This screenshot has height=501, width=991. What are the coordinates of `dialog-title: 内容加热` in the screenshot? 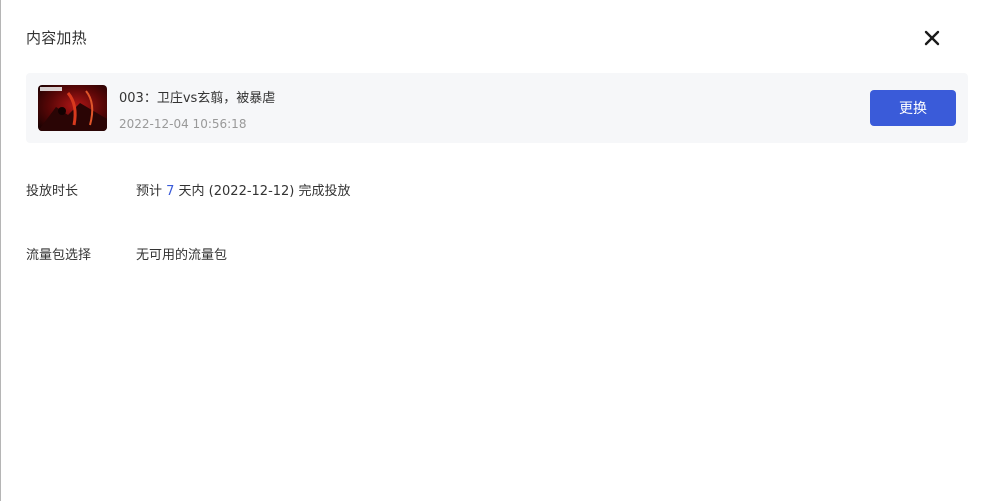 It's located at (56, 38).